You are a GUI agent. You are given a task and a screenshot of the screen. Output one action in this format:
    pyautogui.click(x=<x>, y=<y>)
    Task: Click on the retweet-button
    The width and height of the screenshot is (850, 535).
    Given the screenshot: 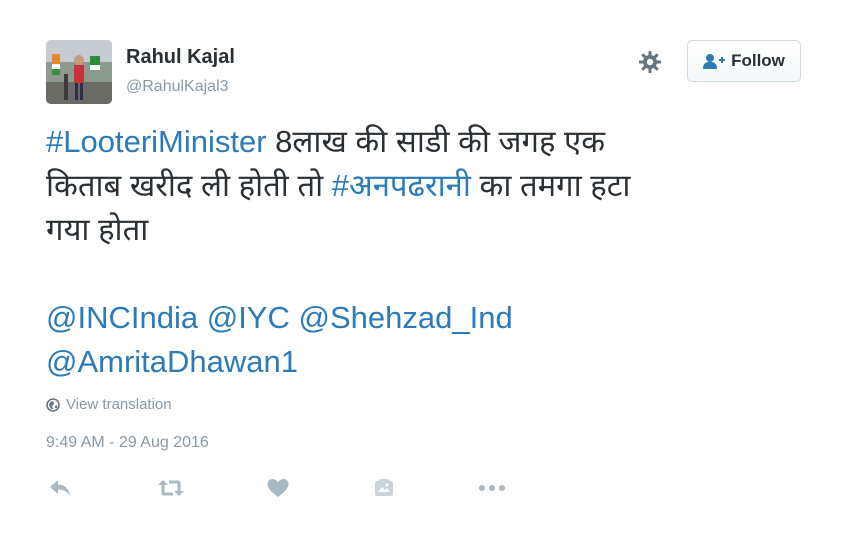 What is the action you would take?
    pyautogui.click(x=171, y=488)
    